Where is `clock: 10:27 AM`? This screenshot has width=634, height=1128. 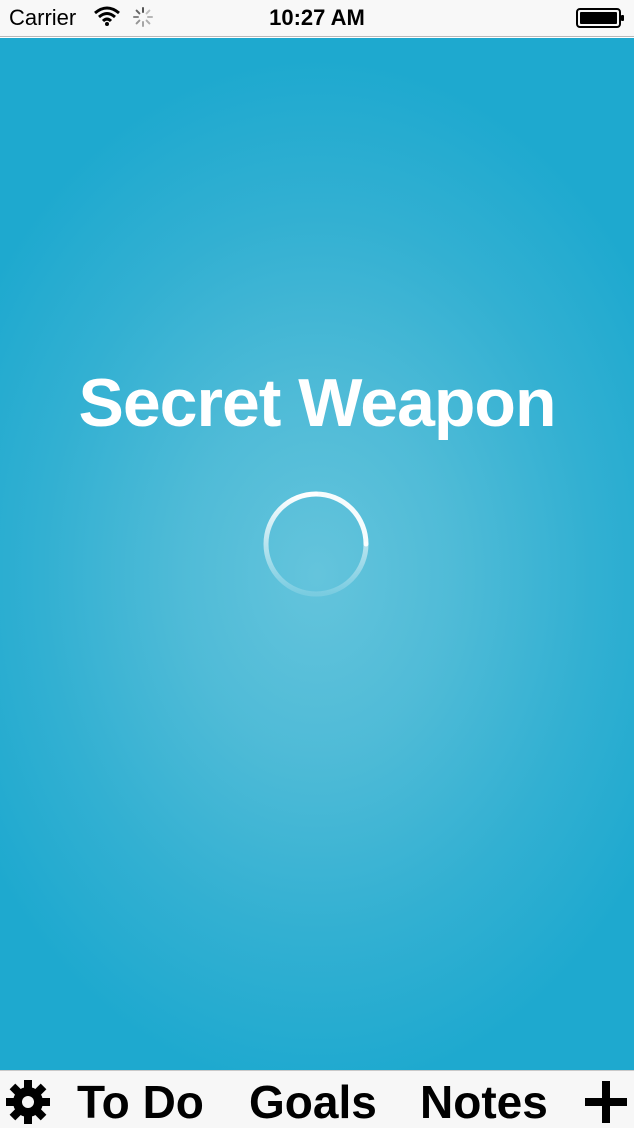
clock: 10:27 AM is located at coordinates (317, 17).